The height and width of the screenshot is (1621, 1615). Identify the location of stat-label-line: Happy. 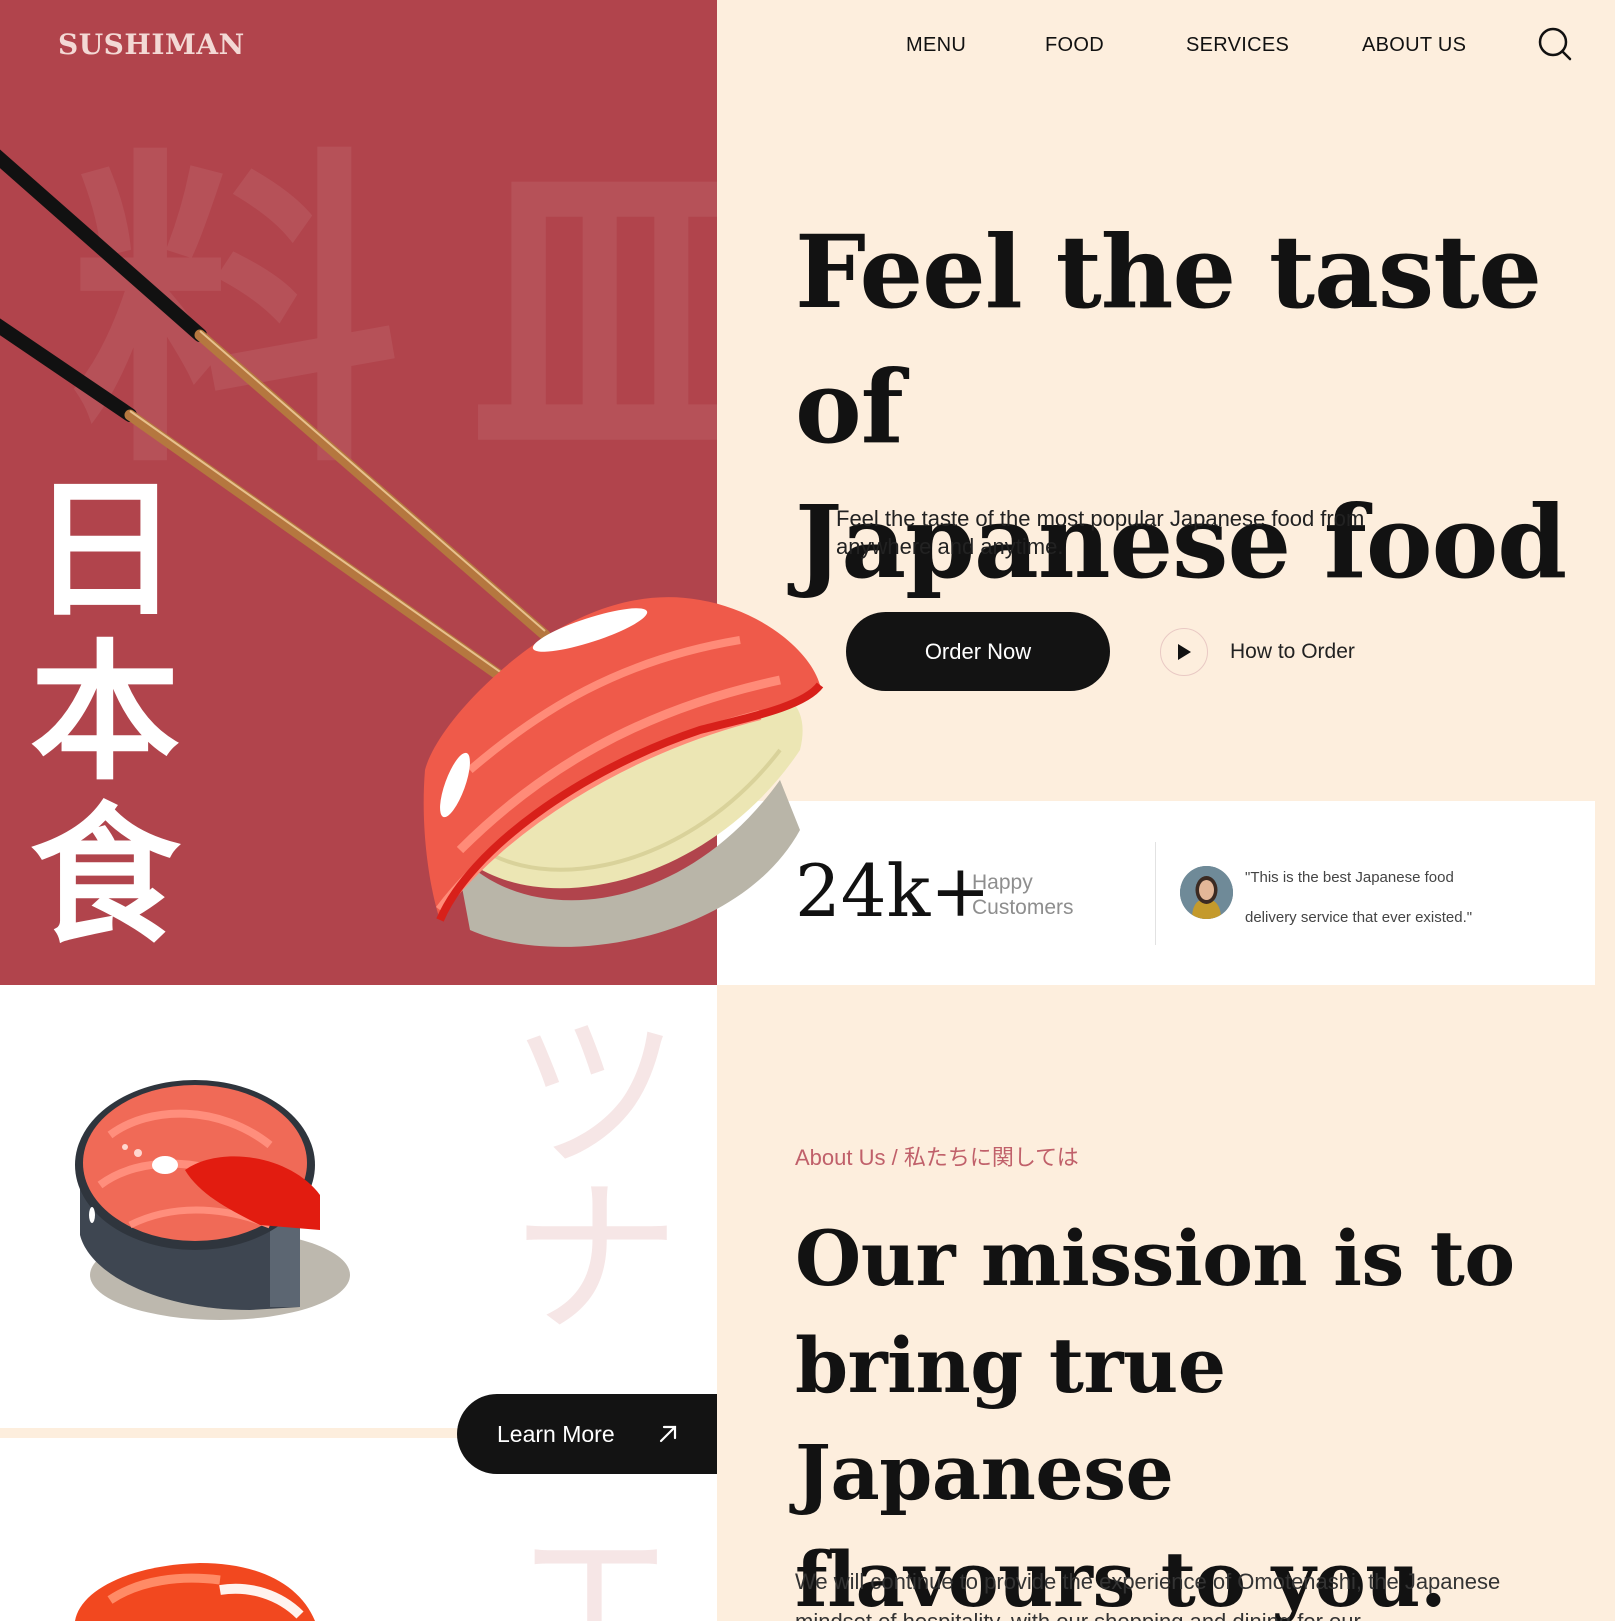
(1002, 882).